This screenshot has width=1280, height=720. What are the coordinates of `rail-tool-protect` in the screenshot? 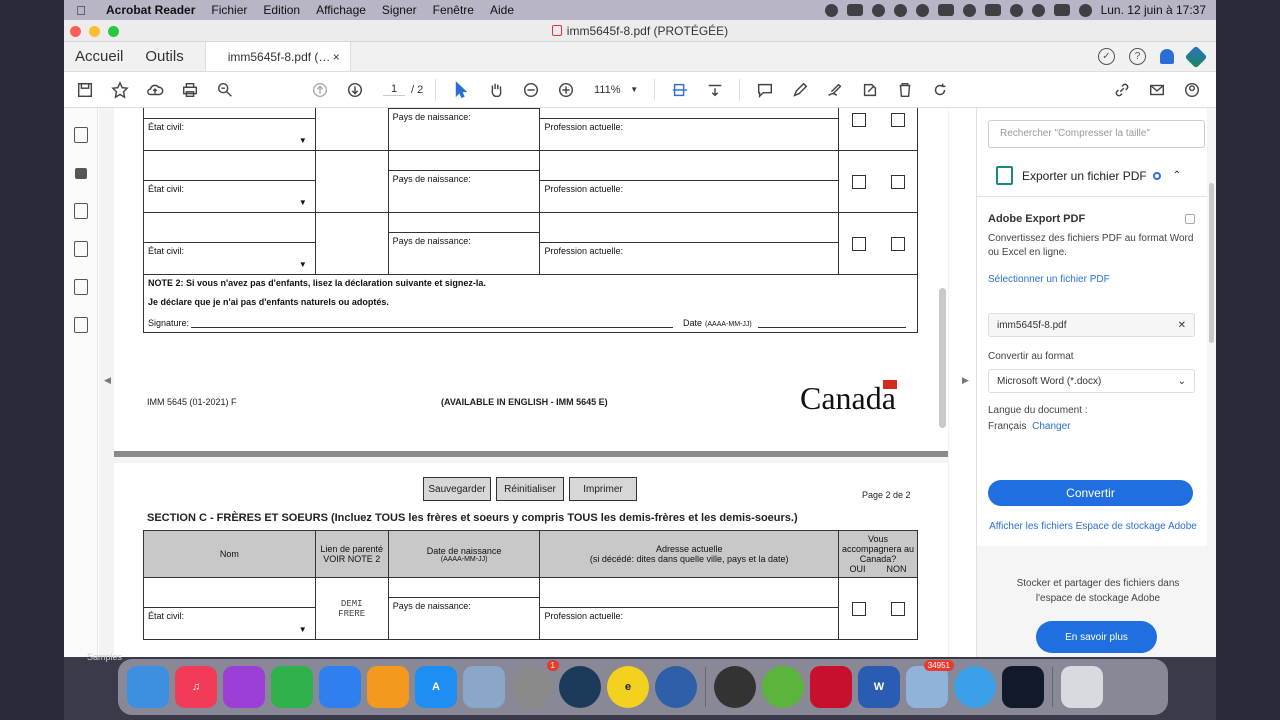 It's located at (81, 173).